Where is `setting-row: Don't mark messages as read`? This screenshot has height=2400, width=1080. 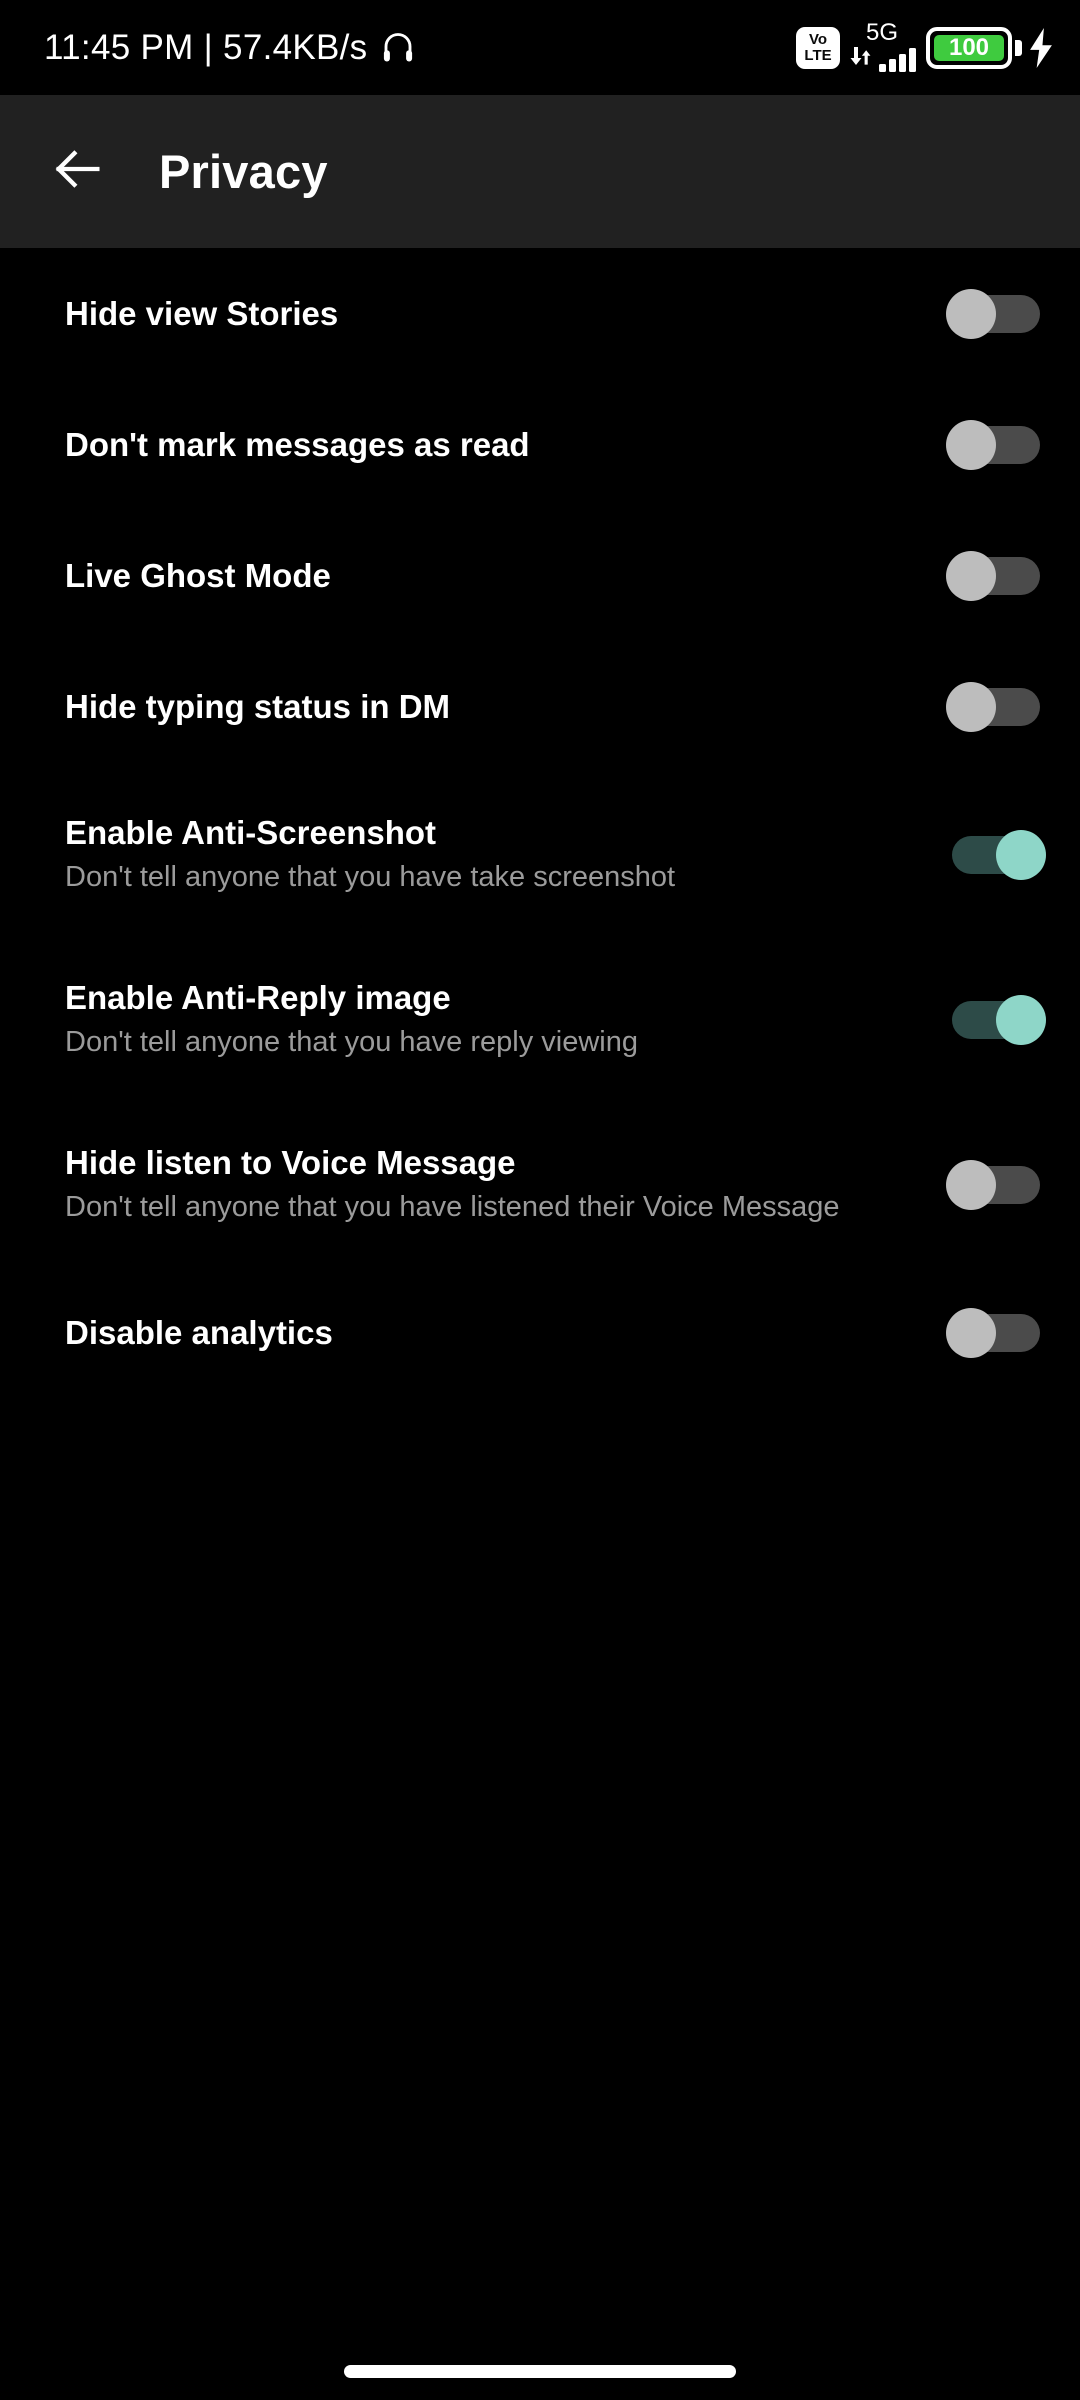
setting-row: Don't mark messages as read is located at coordinates (540, 444).